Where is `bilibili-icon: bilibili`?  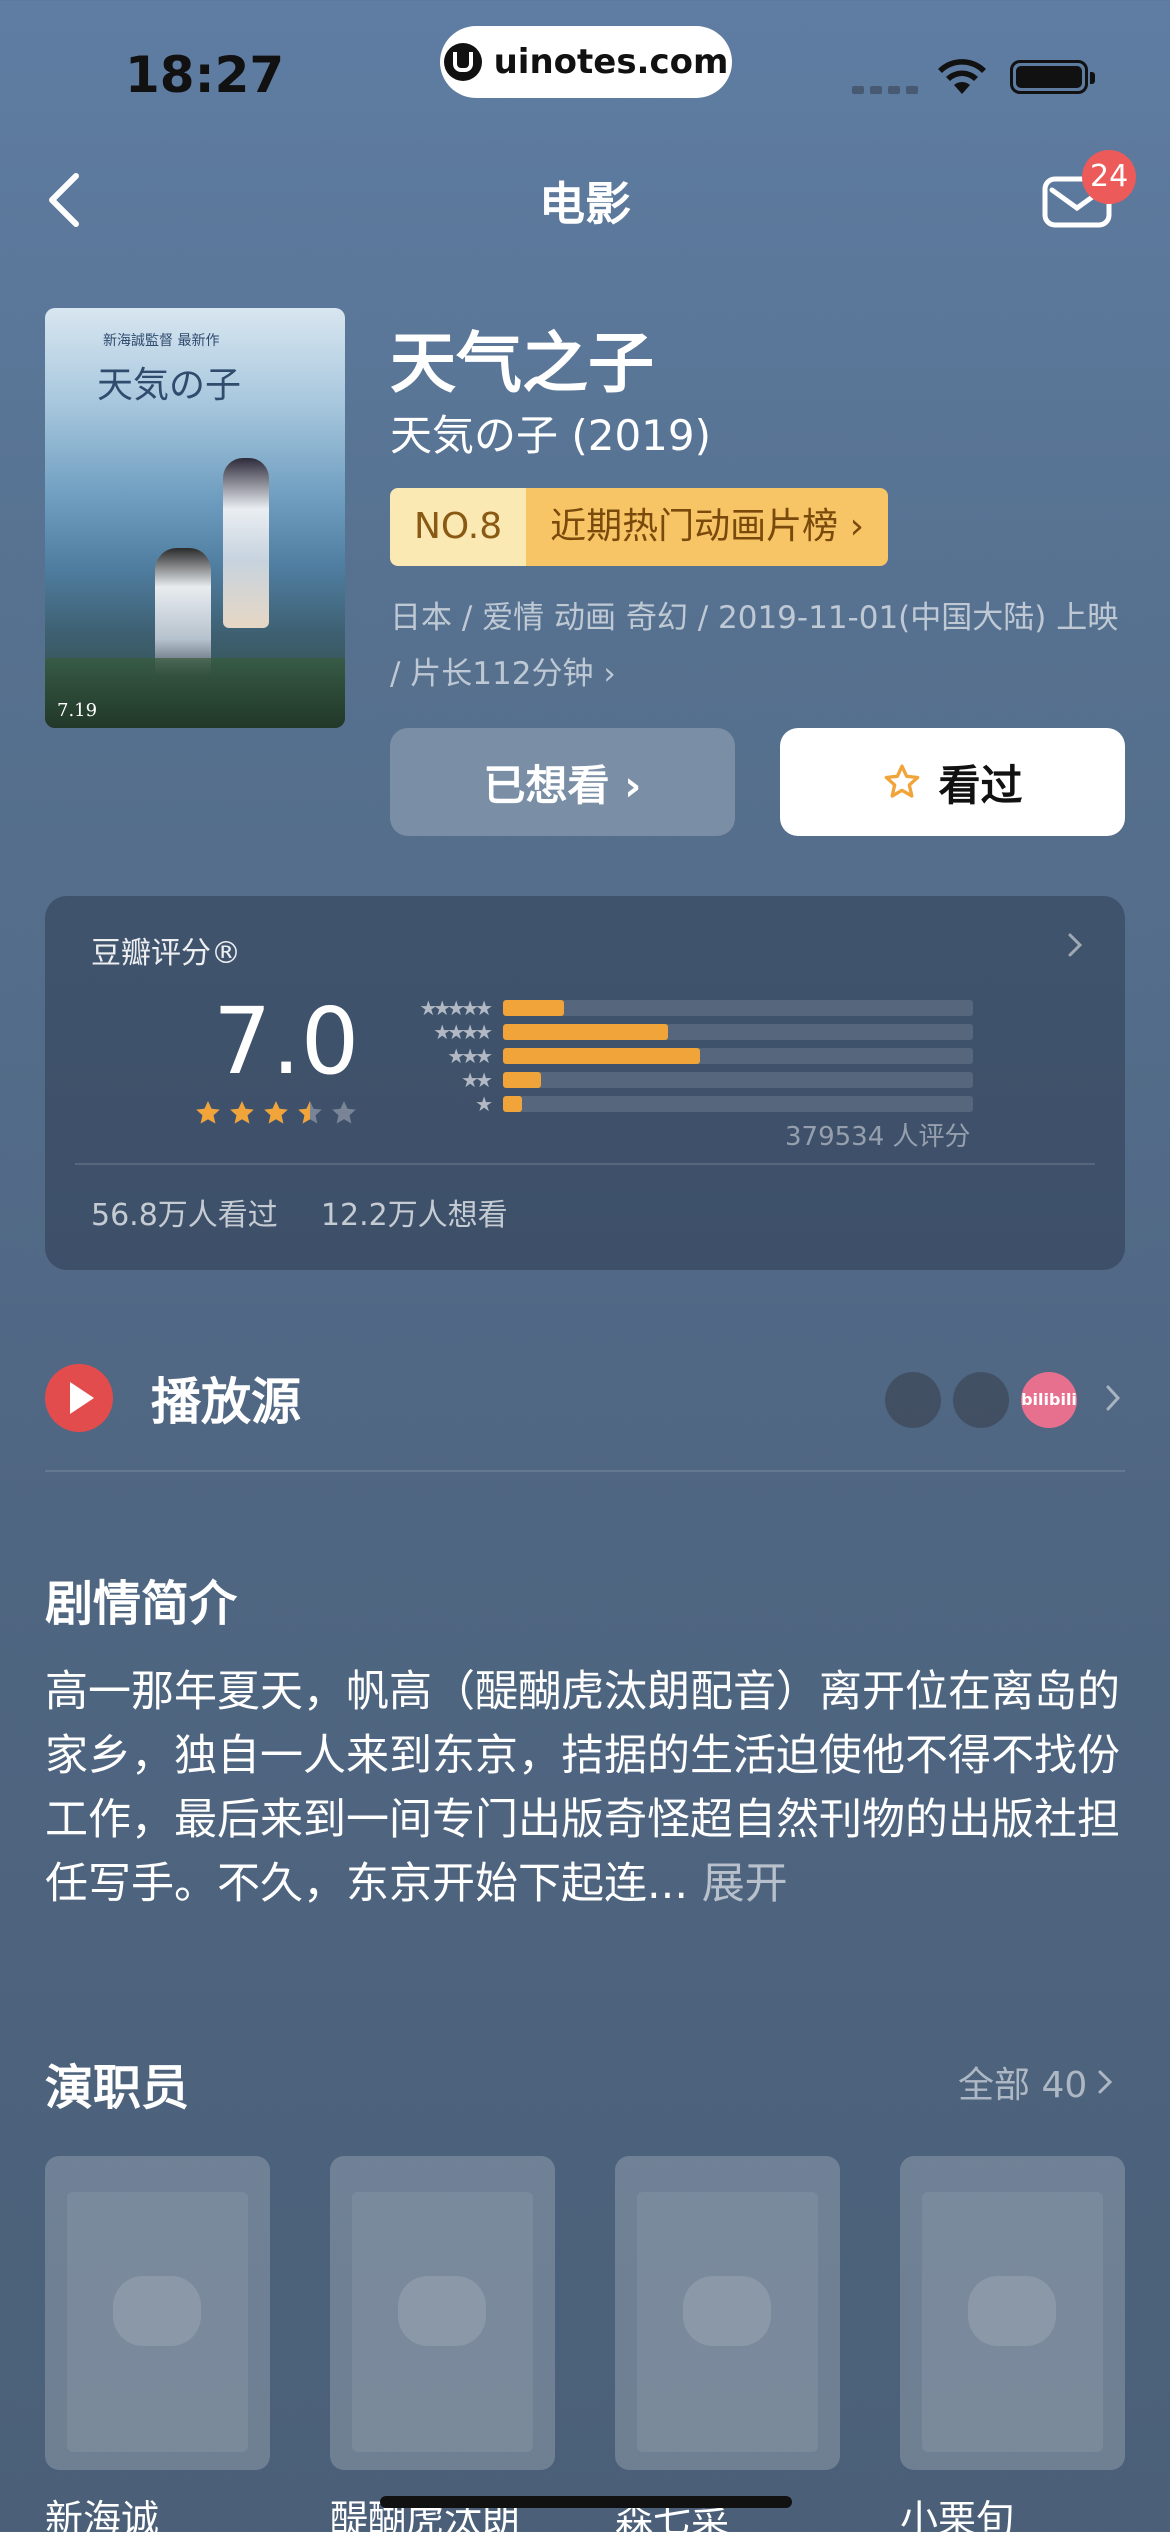
bilibili-icon: bilibili is located at coordinates (1049, 1400).